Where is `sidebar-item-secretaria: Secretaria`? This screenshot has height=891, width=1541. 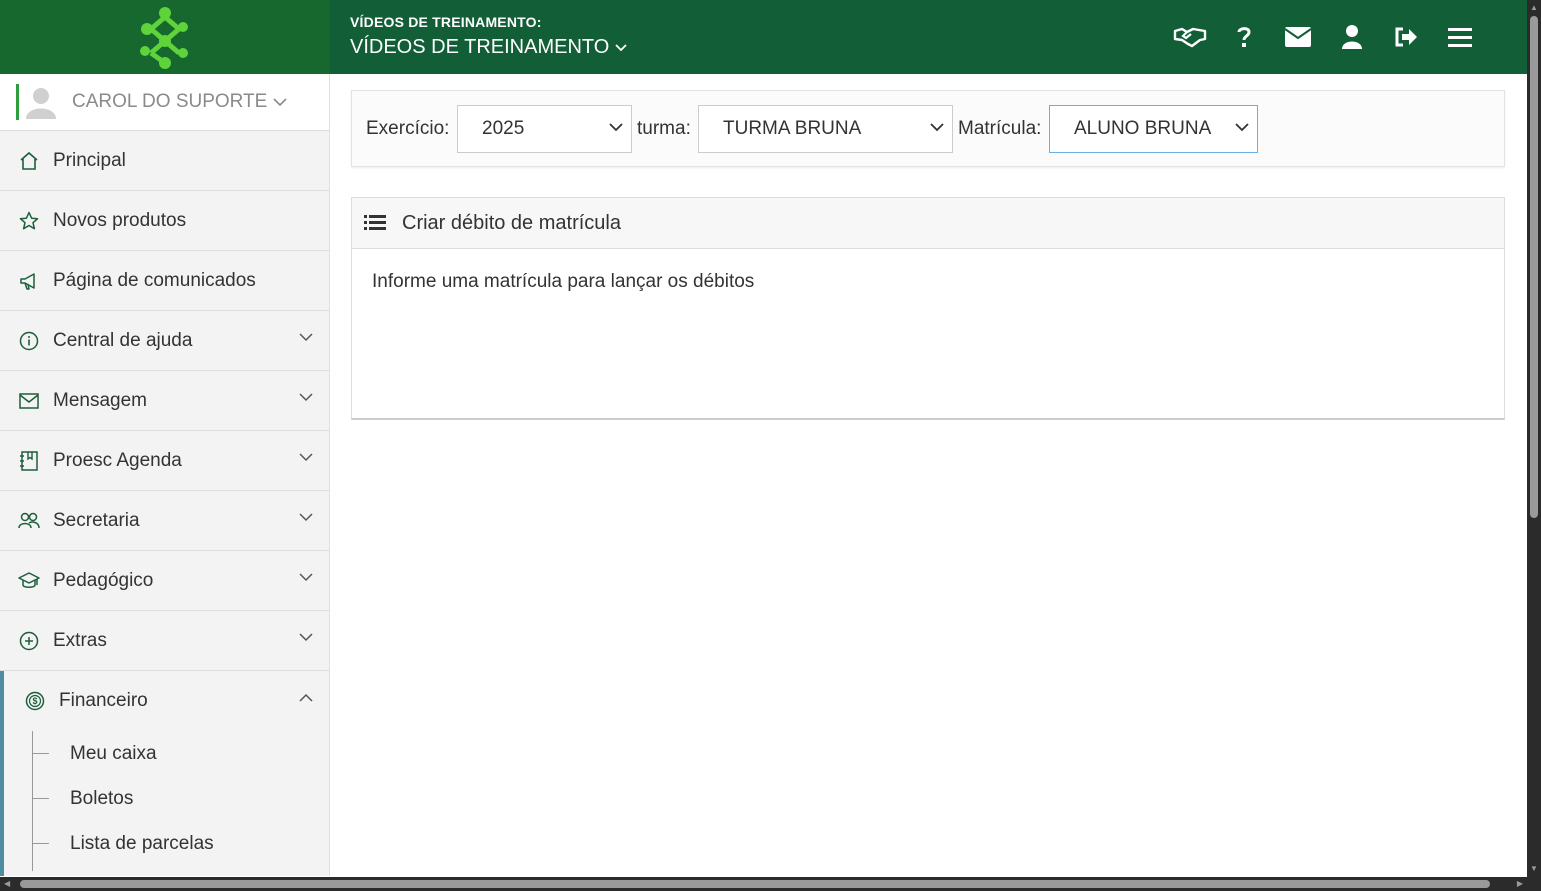
sidebar-item-secretaria: Secretaria is located at coordinates (164, 521).